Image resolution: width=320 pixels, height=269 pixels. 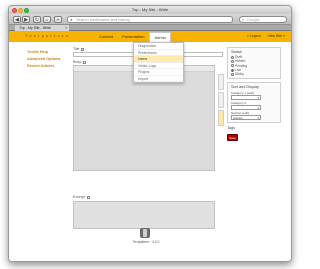 I want to click on search-placeholder: Google, so click(x=253, y=19).